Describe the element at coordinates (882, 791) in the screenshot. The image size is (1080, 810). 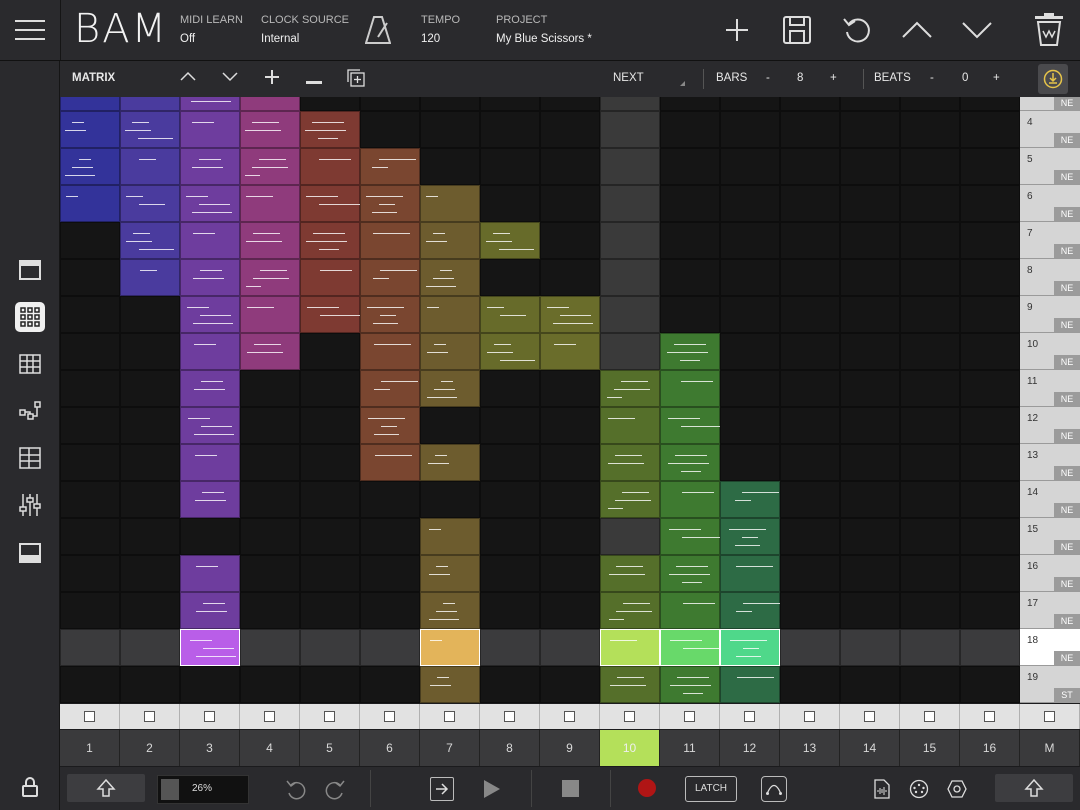
I see `audio-file-button` at that location.